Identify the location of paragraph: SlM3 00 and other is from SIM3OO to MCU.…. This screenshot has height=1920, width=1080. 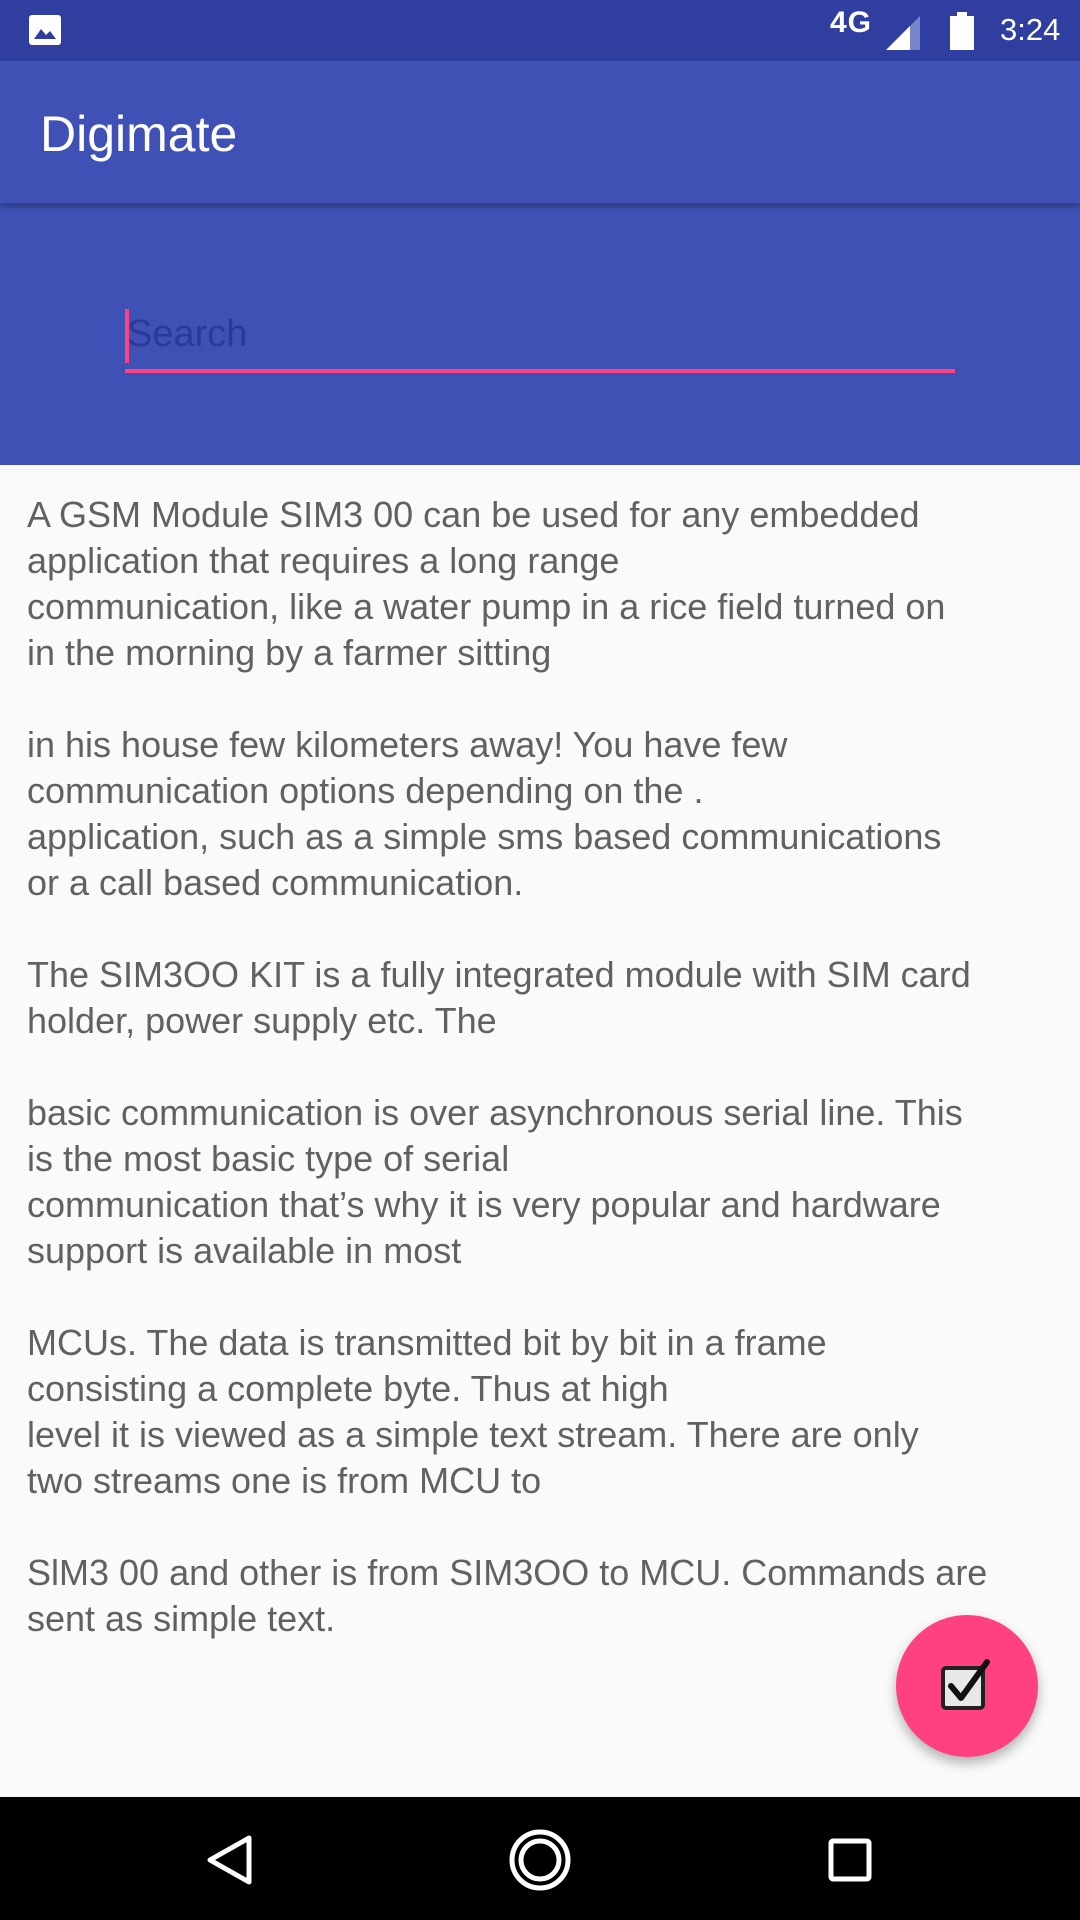
(507, 1595).